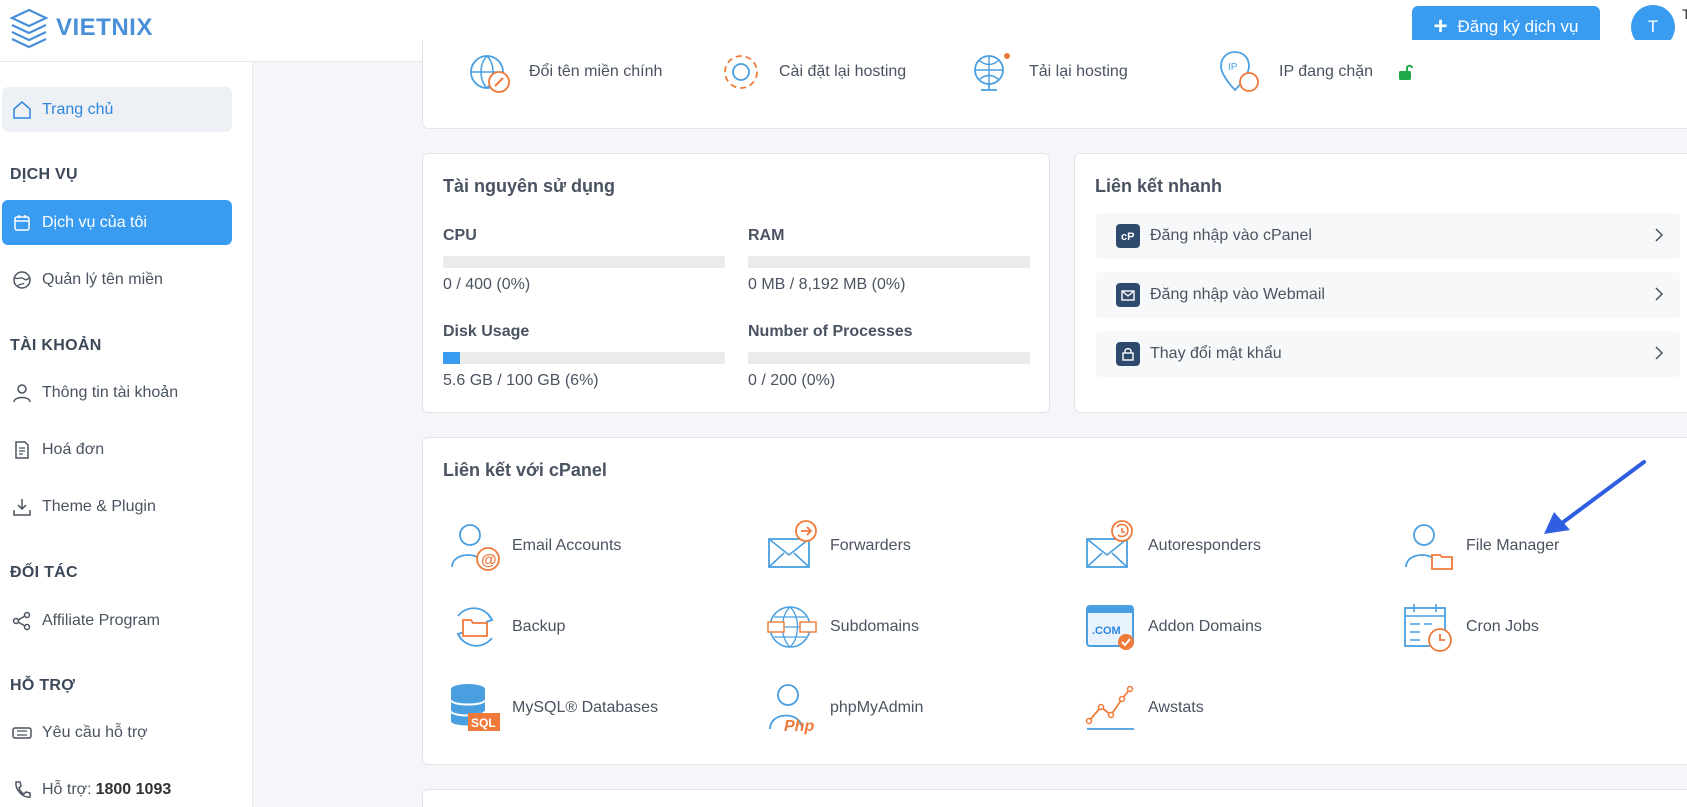 This screenshot has height=807, width=1687. I want to click on tool-blocked-ip: IP IP đang chặn, so click(1316, 72).